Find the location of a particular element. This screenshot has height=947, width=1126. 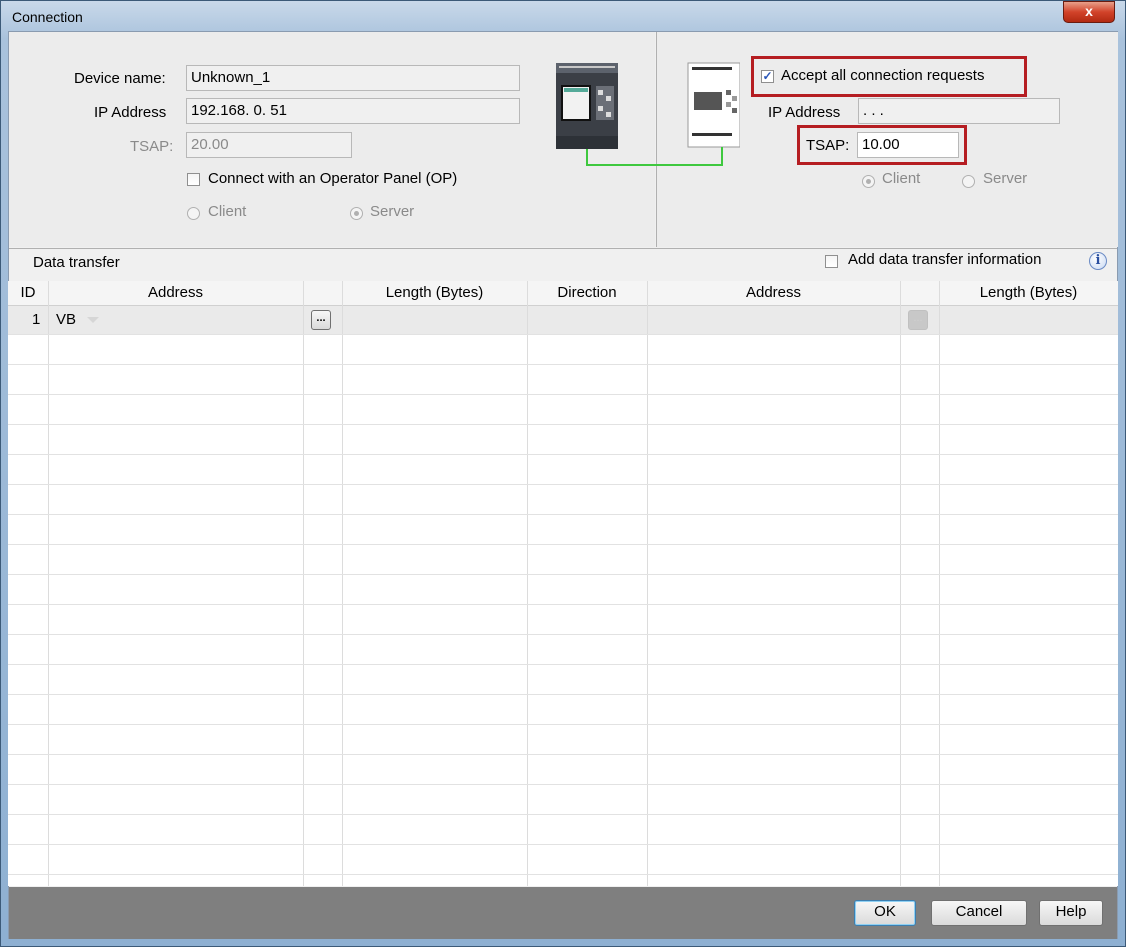

row-id: 1 is located at coordinates (36, 319).